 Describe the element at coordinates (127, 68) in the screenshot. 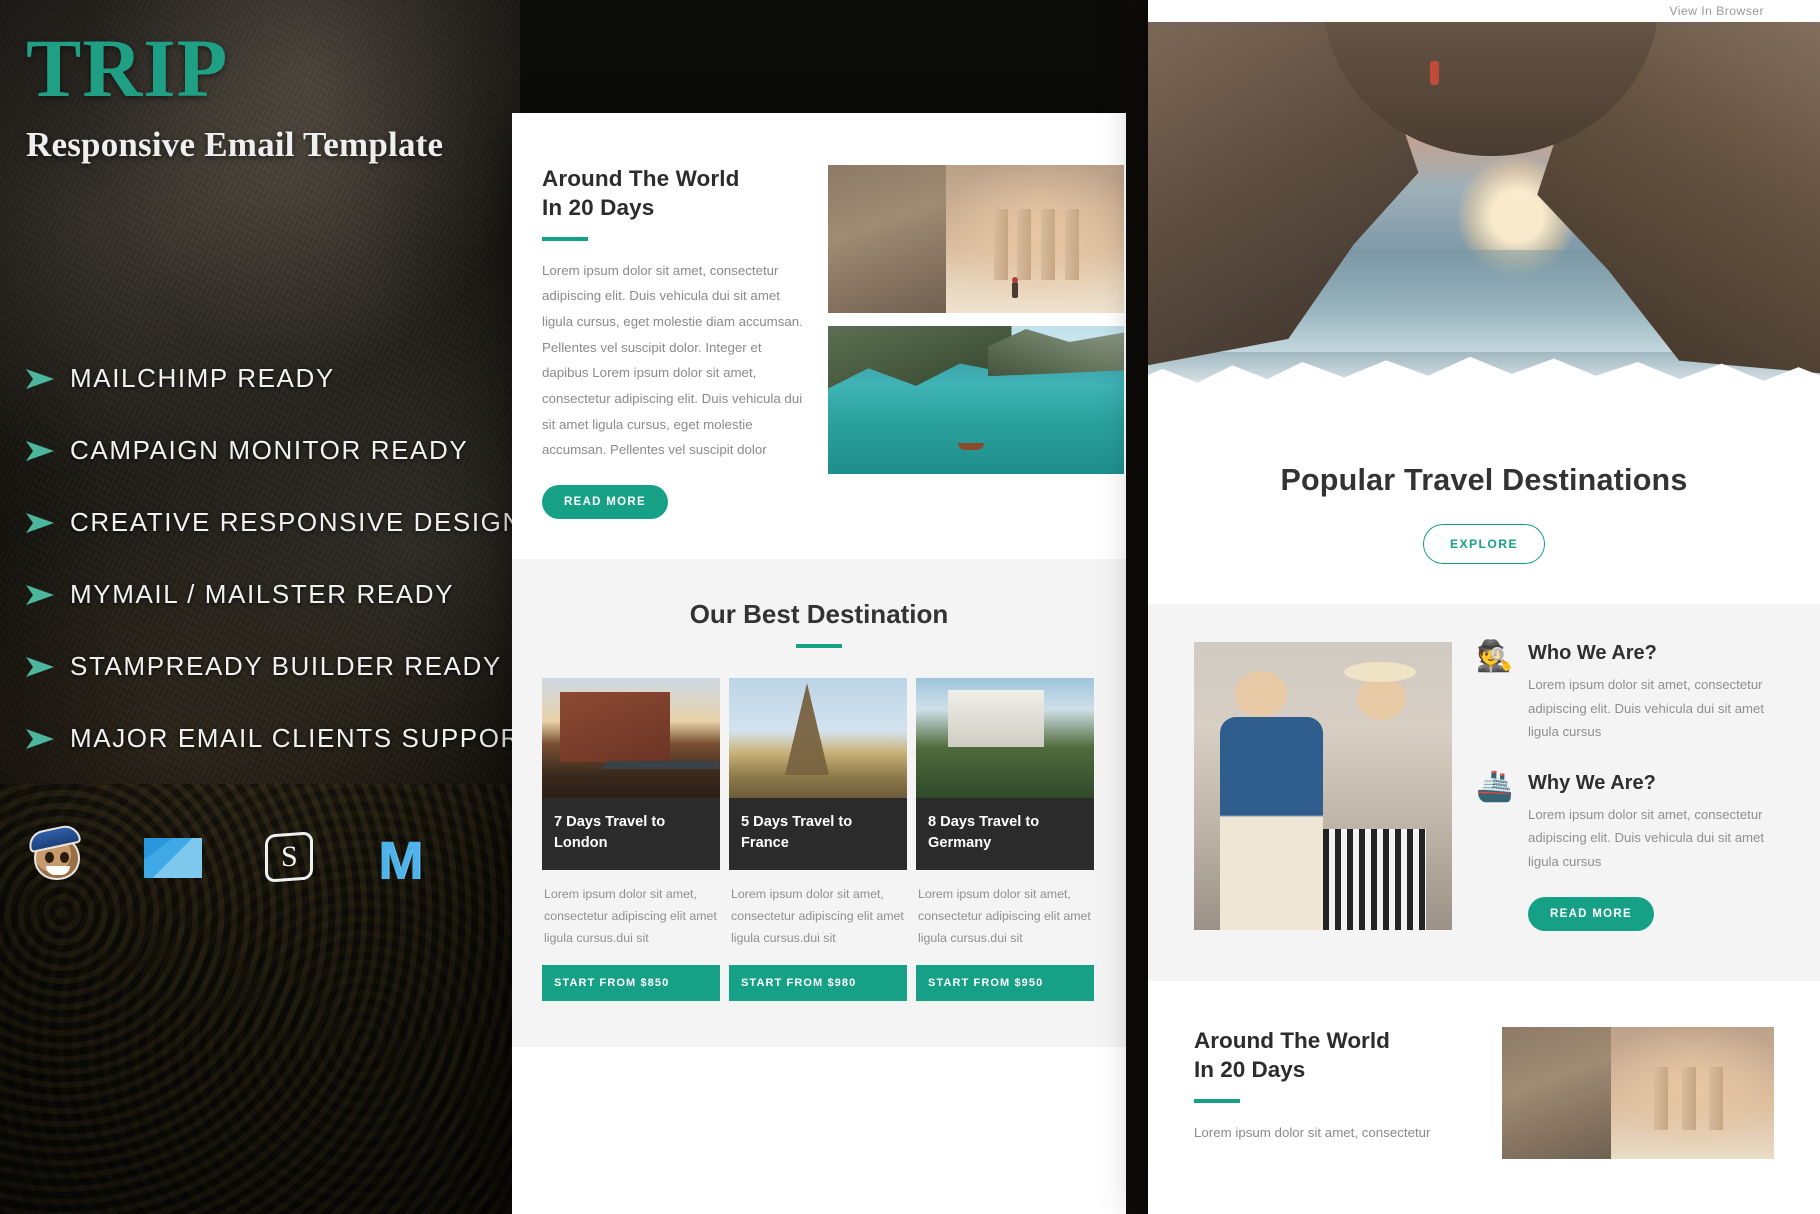

I see `page-title: TRIP` at that location.